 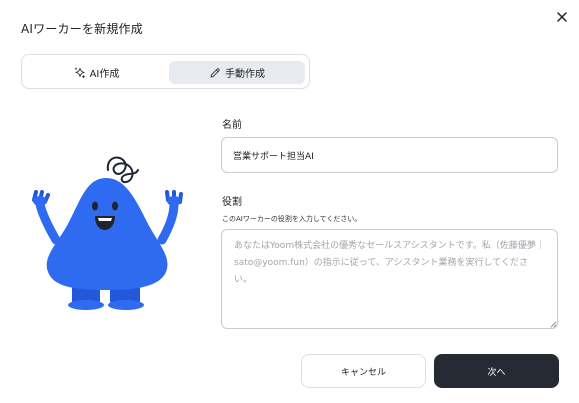 I want to click on dialog-title: AIワーカーを新規作成, so click(x=82, y=29).